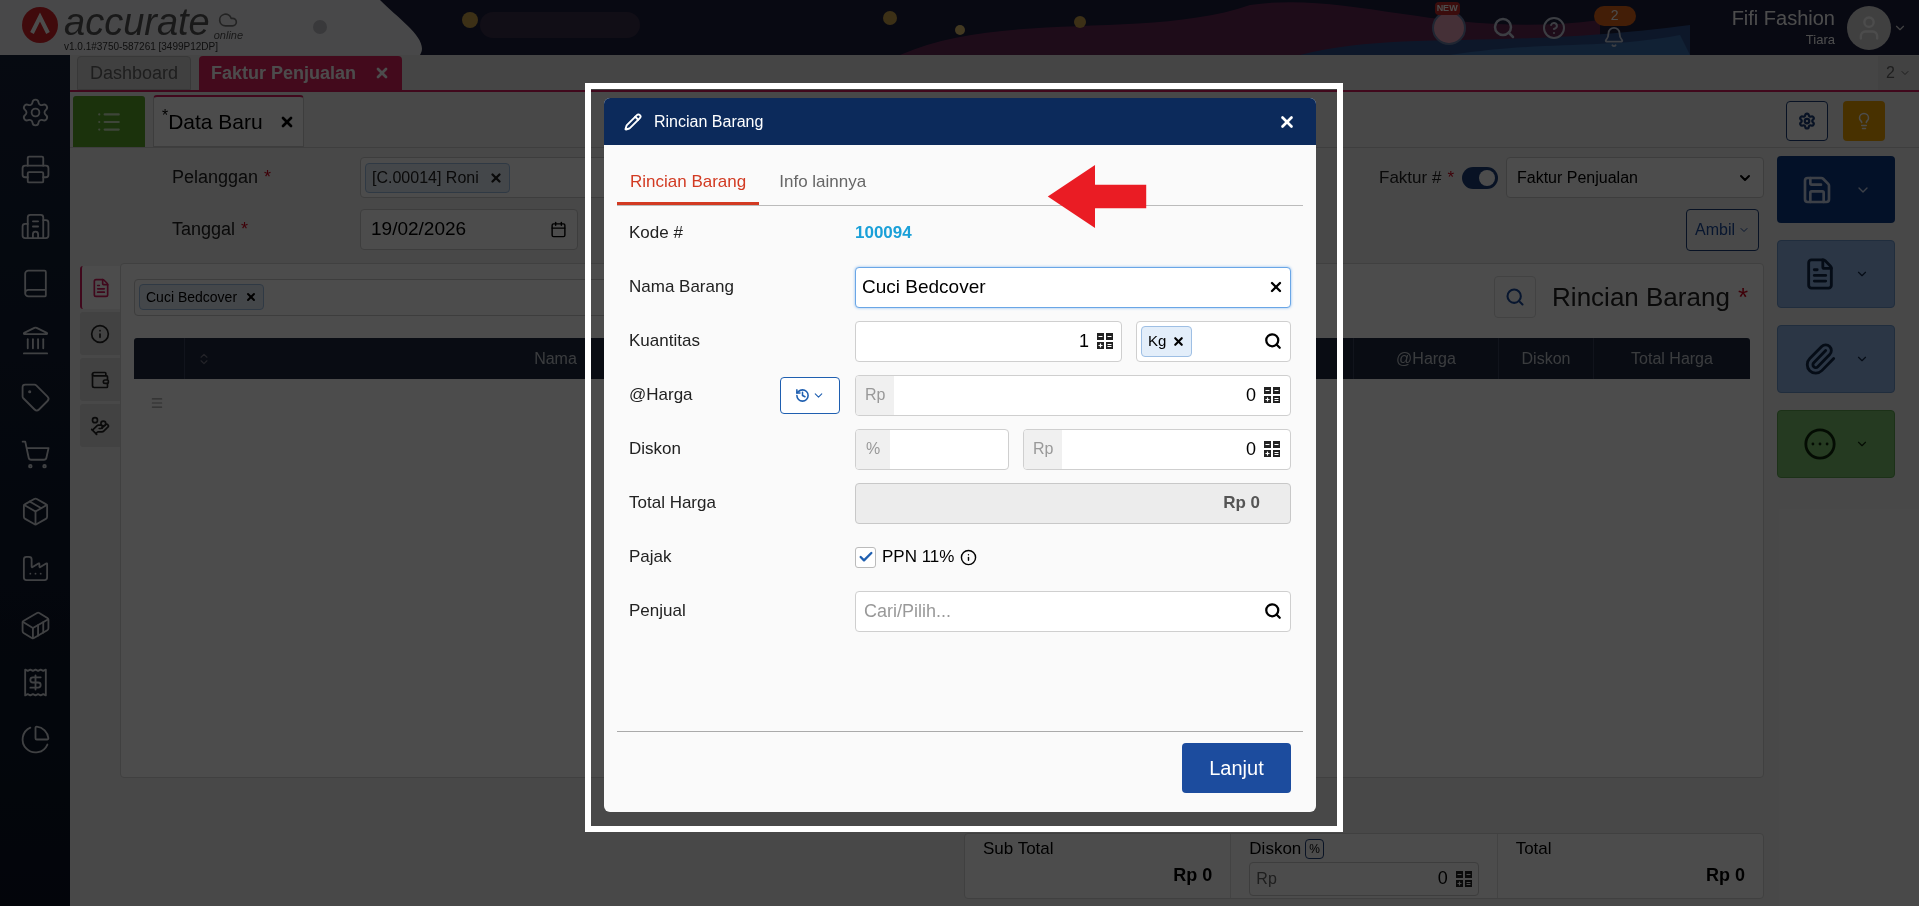 The height and width of the screenshot is (906, 1919). What do you see at coordinates (1275, 849) in the screenshot?
I see `summary-label: Diskon` at bounding box center [1275, 849].